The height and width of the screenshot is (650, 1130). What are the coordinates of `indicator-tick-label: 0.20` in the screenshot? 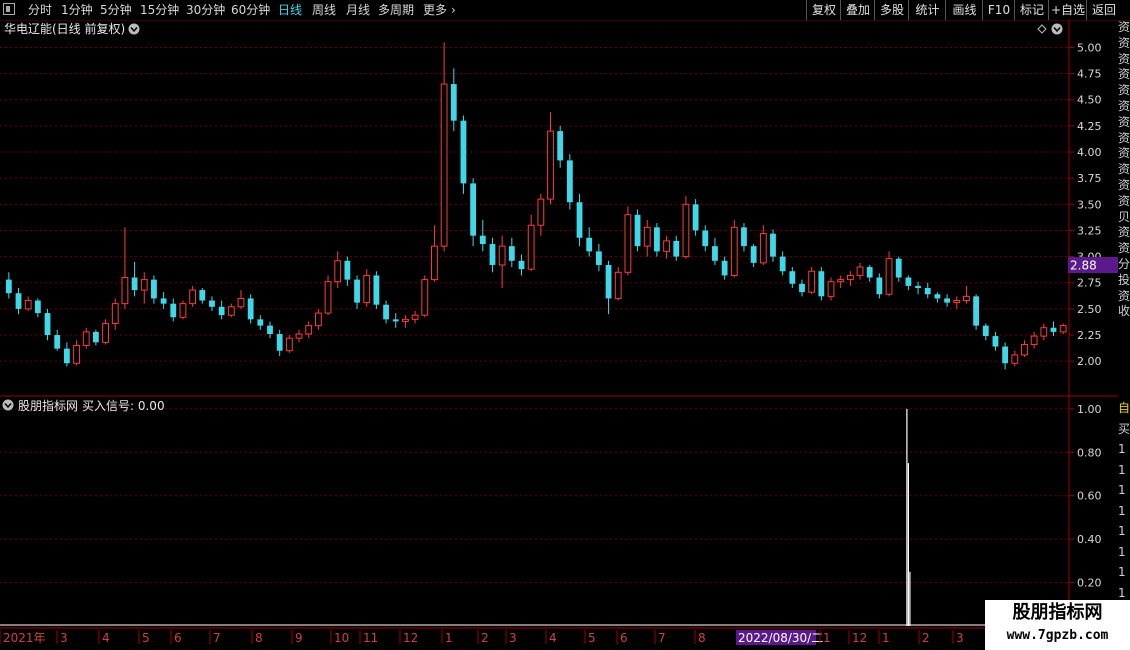 It's located at (1089, 583).